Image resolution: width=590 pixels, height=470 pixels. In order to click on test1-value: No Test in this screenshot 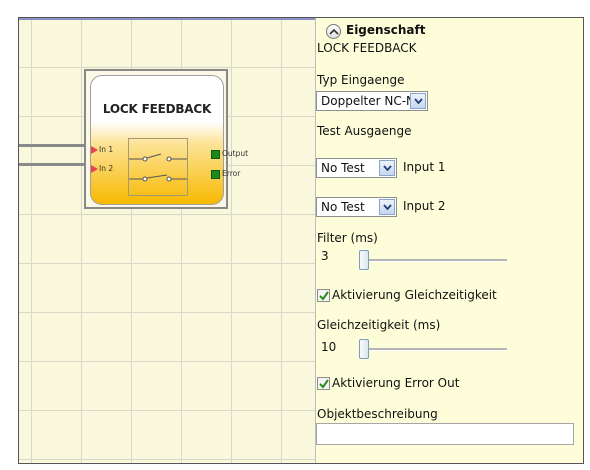, I will do `click(343, 168)`.